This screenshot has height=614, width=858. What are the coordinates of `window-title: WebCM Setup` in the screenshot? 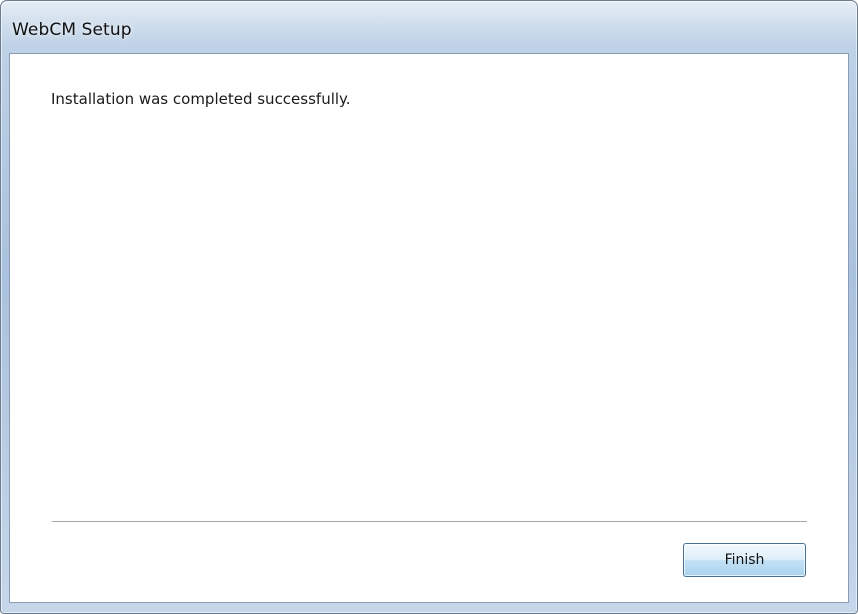 It's located at (72, 30).